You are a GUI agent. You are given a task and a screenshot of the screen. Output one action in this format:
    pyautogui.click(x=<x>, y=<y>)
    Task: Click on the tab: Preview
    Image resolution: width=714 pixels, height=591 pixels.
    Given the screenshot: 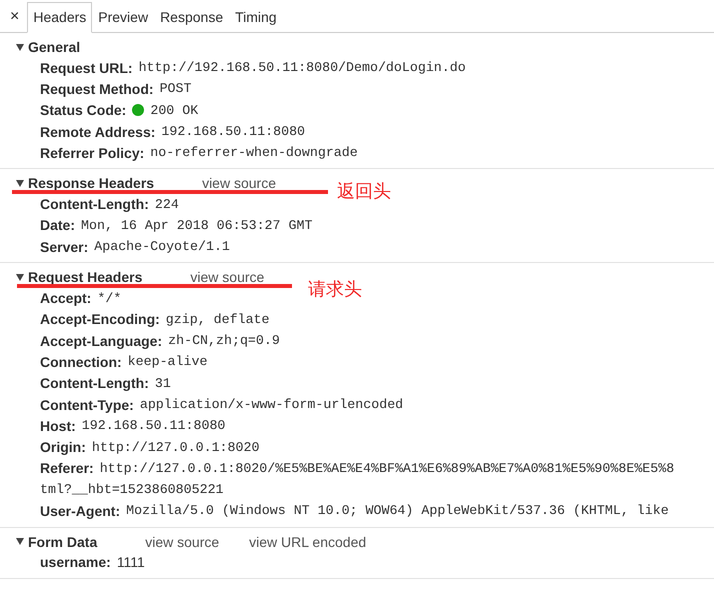 What is the action you would take?
    pyautogui.click(x=123, y=17)
    